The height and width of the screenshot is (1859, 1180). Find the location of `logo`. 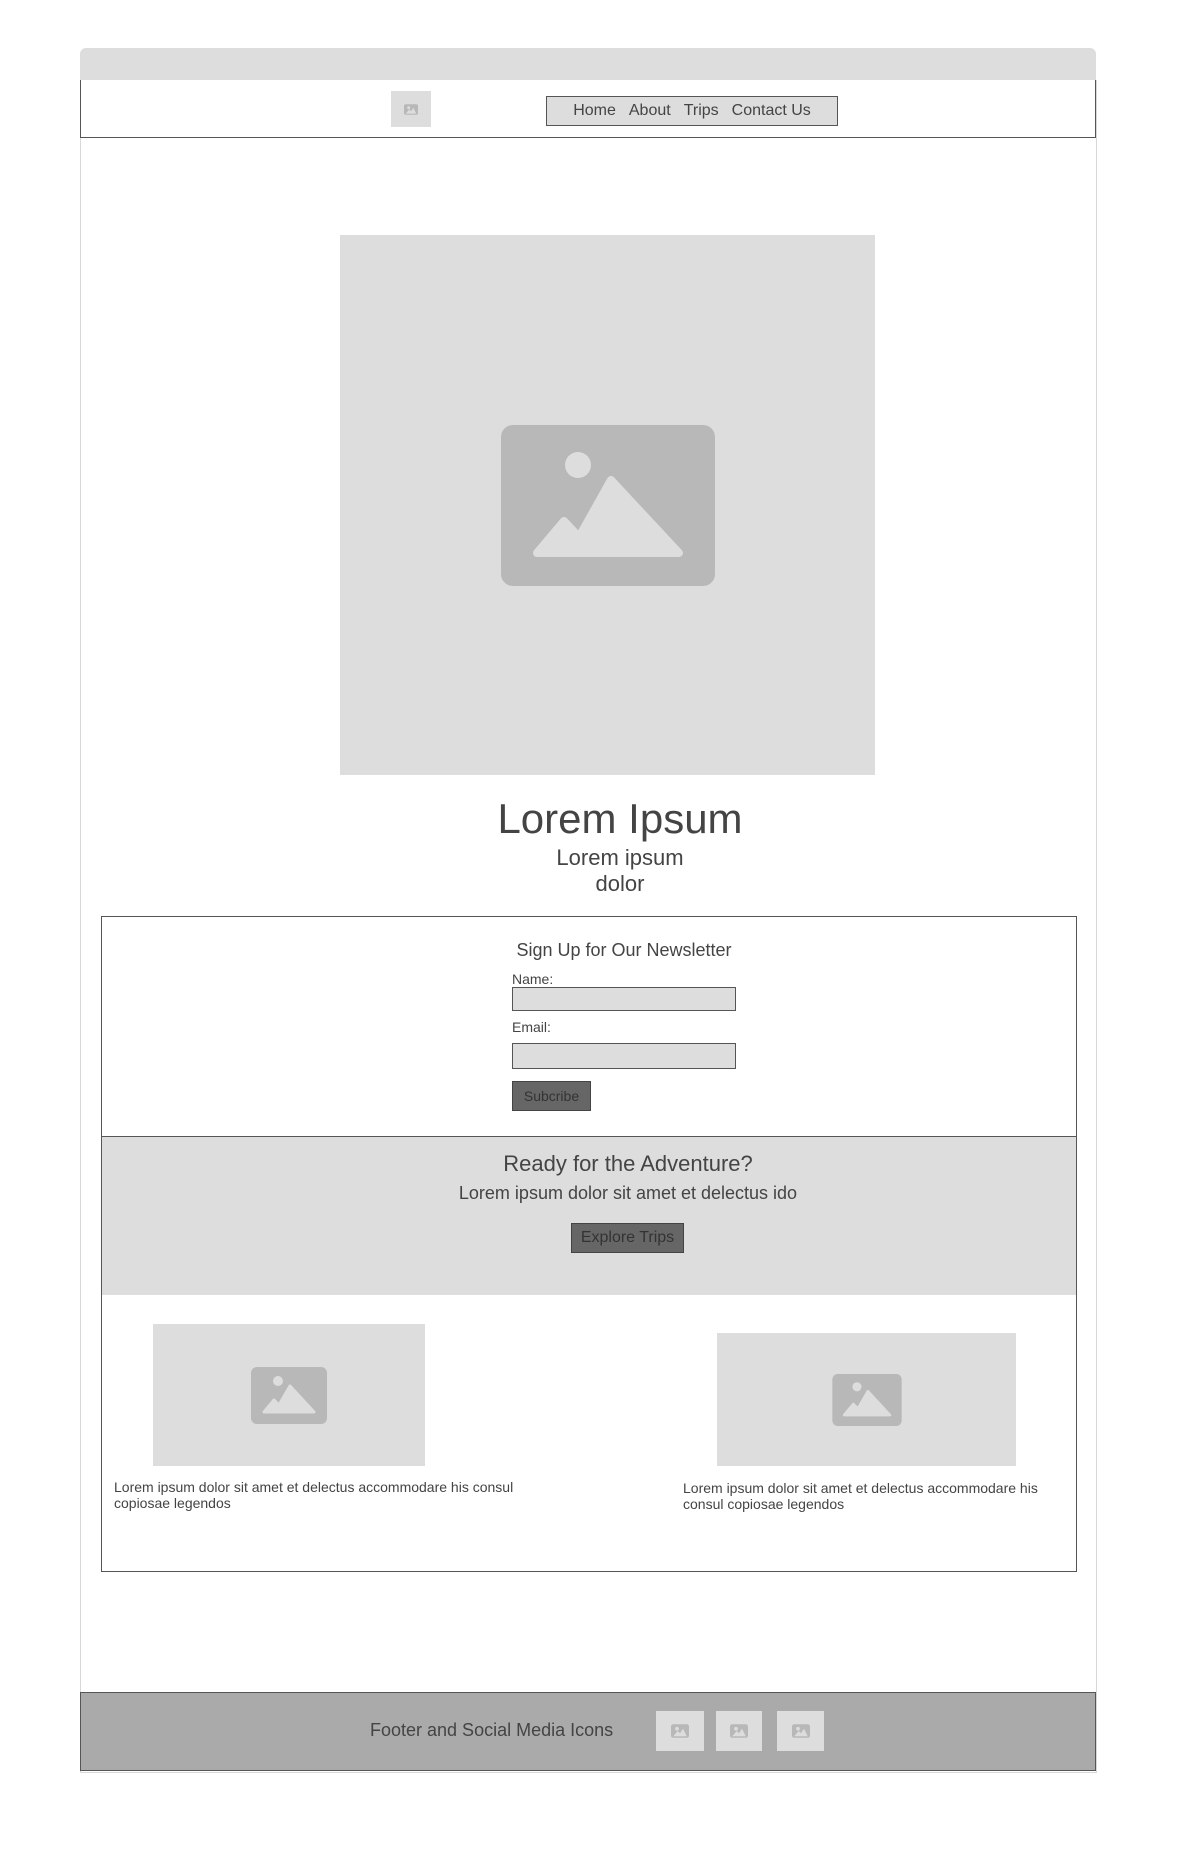

logo is located at coordinates (411, 109).